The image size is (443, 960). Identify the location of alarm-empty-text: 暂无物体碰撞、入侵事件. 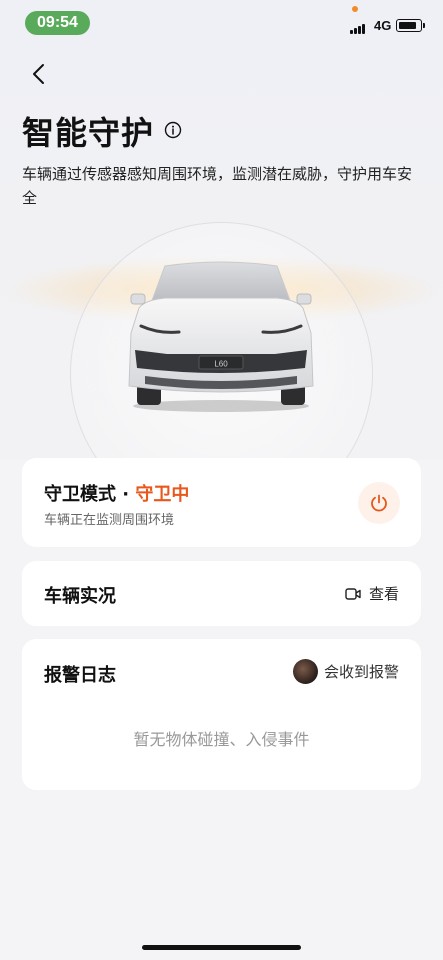
(221, 739).